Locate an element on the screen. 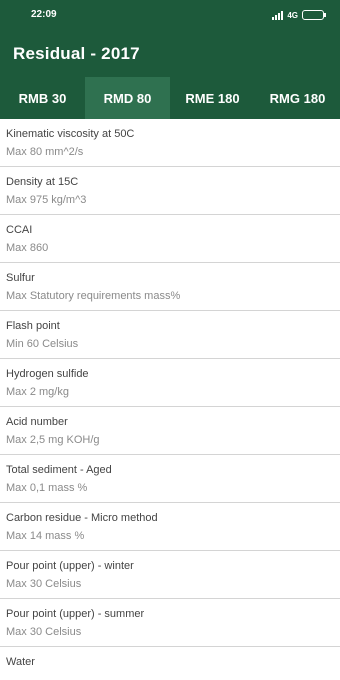 This screenshot has width=340, height=680. item-label: Density at 15C is located at coordinates (42, 182).